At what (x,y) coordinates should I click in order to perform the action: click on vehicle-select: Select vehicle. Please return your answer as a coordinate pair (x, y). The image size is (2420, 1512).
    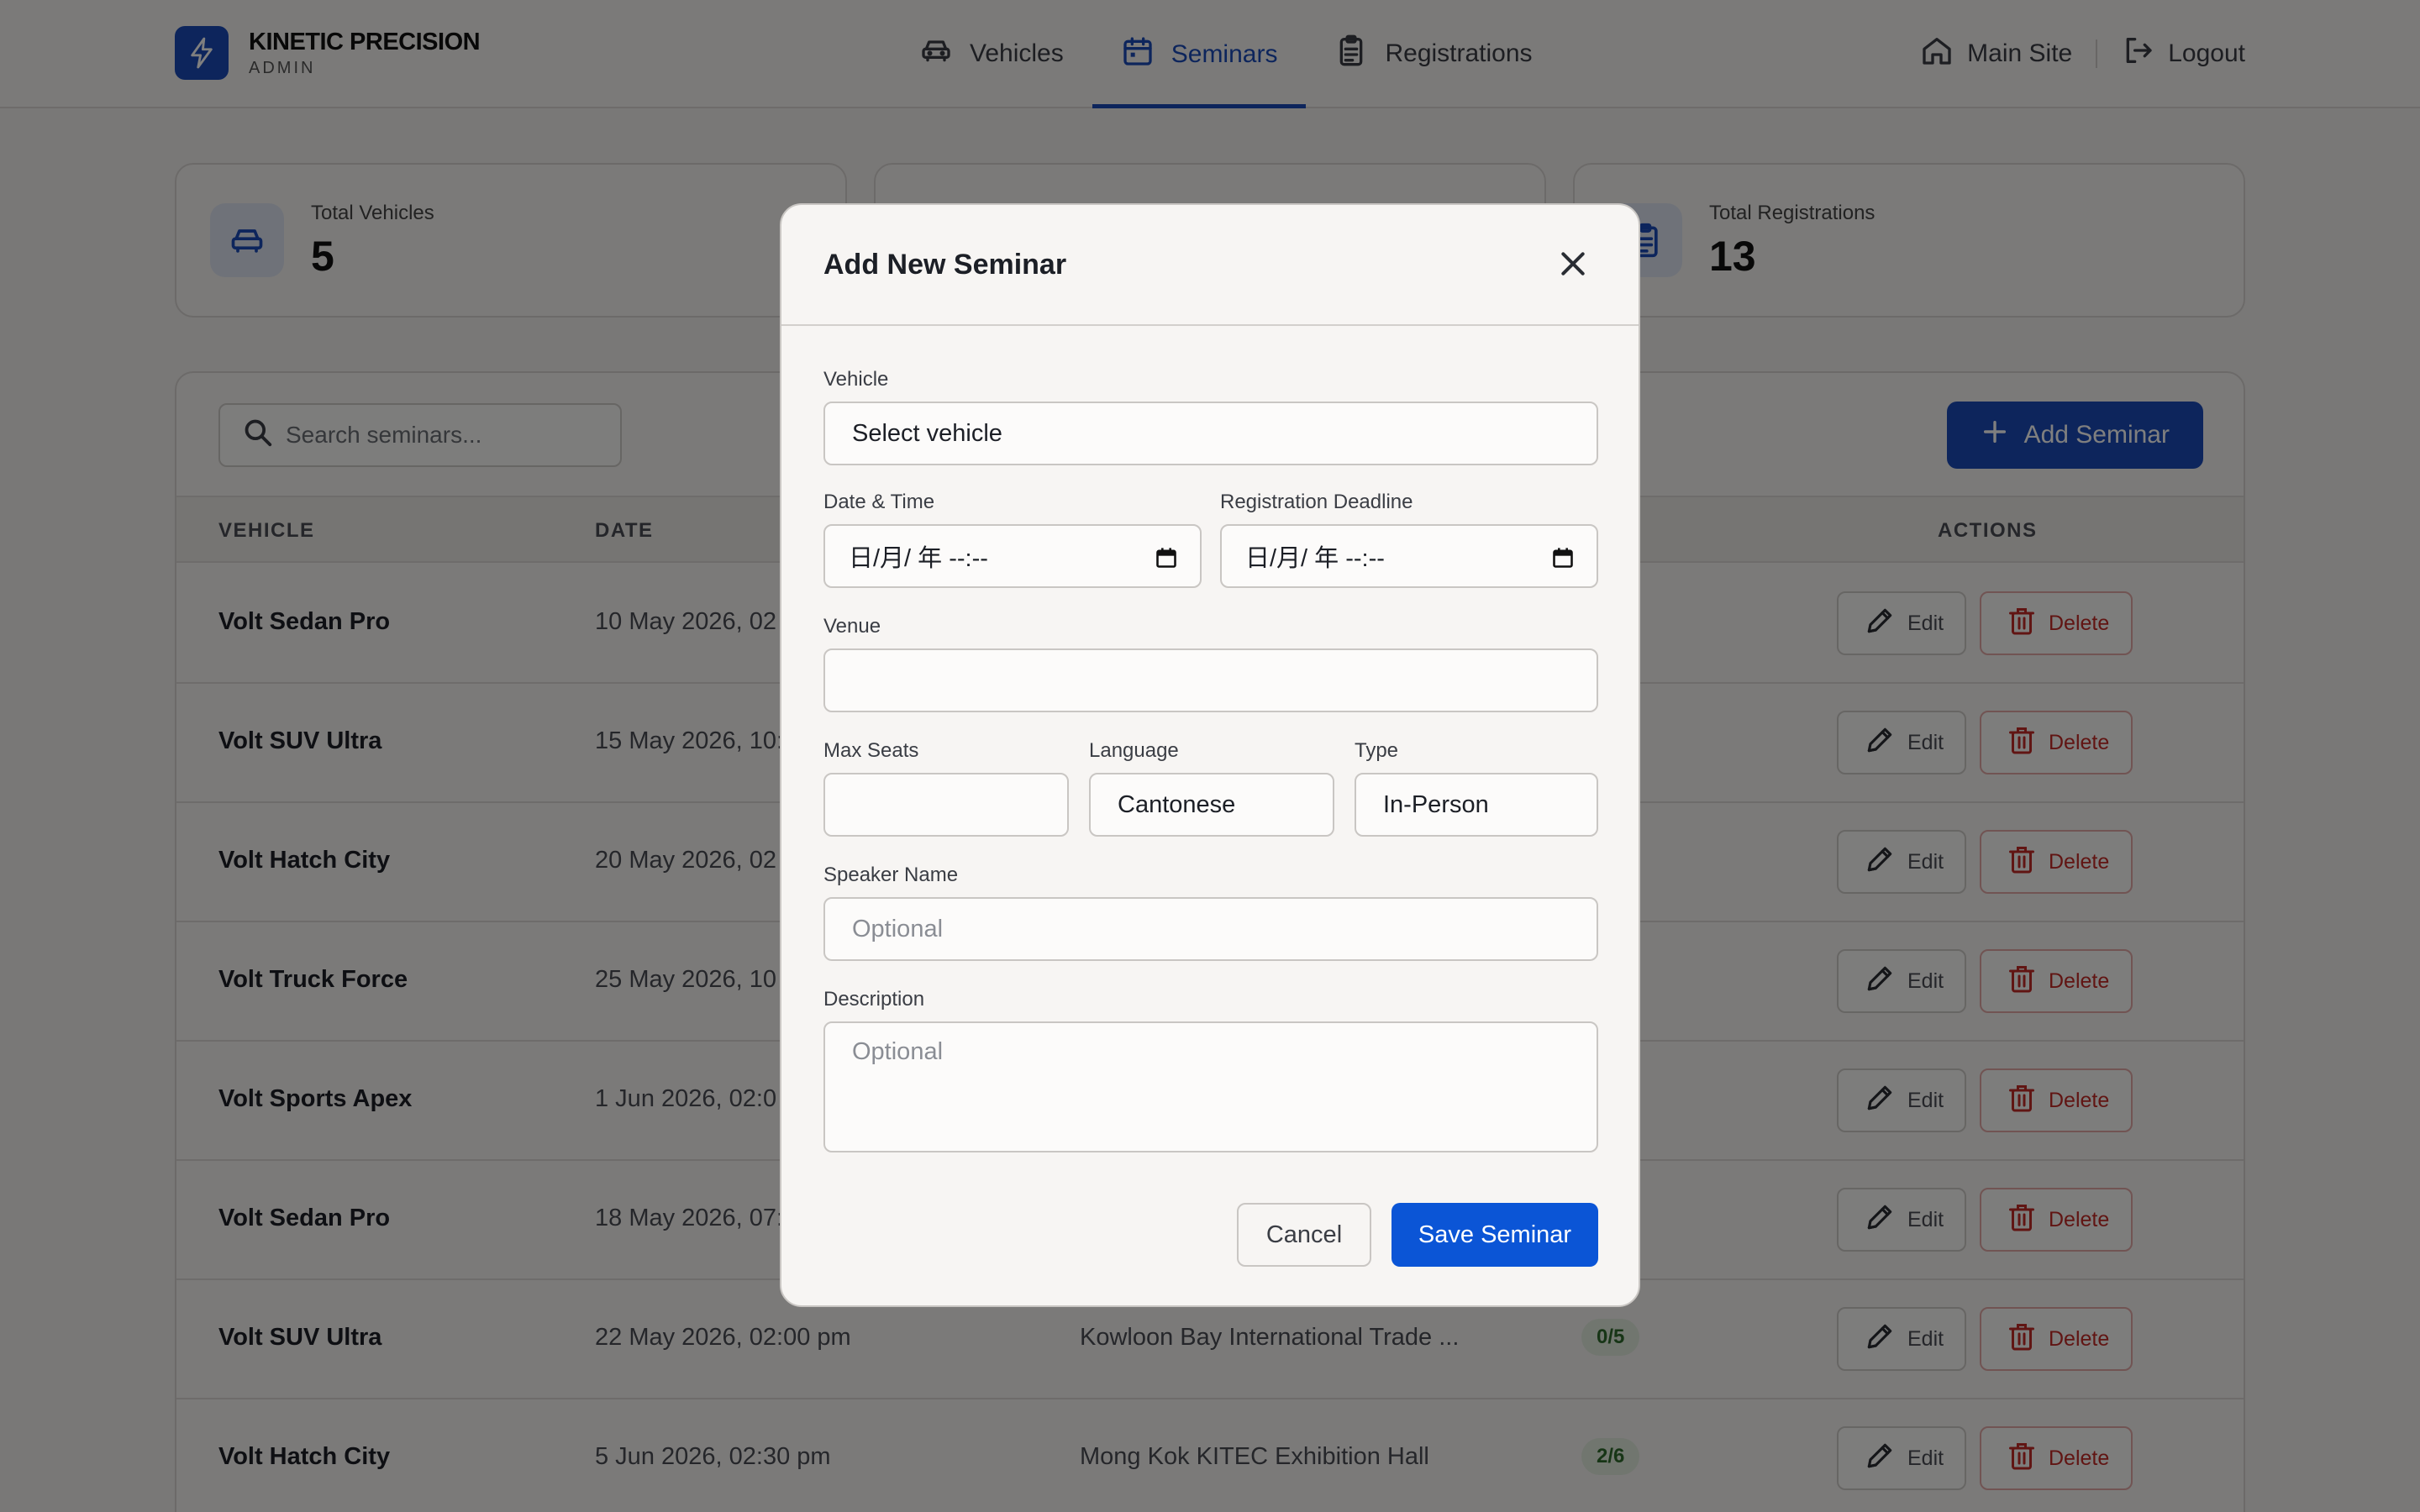
    Looking at the image, I should click on (1210, 433).